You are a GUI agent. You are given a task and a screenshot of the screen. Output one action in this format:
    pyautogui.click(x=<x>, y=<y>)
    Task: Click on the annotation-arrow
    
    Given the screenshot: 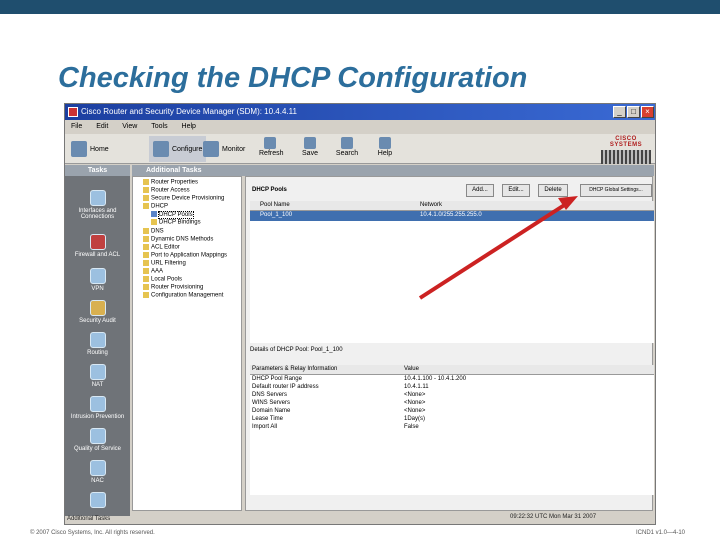 What is the action you would take?
    pyautogui.click(x=498, y=248)
    